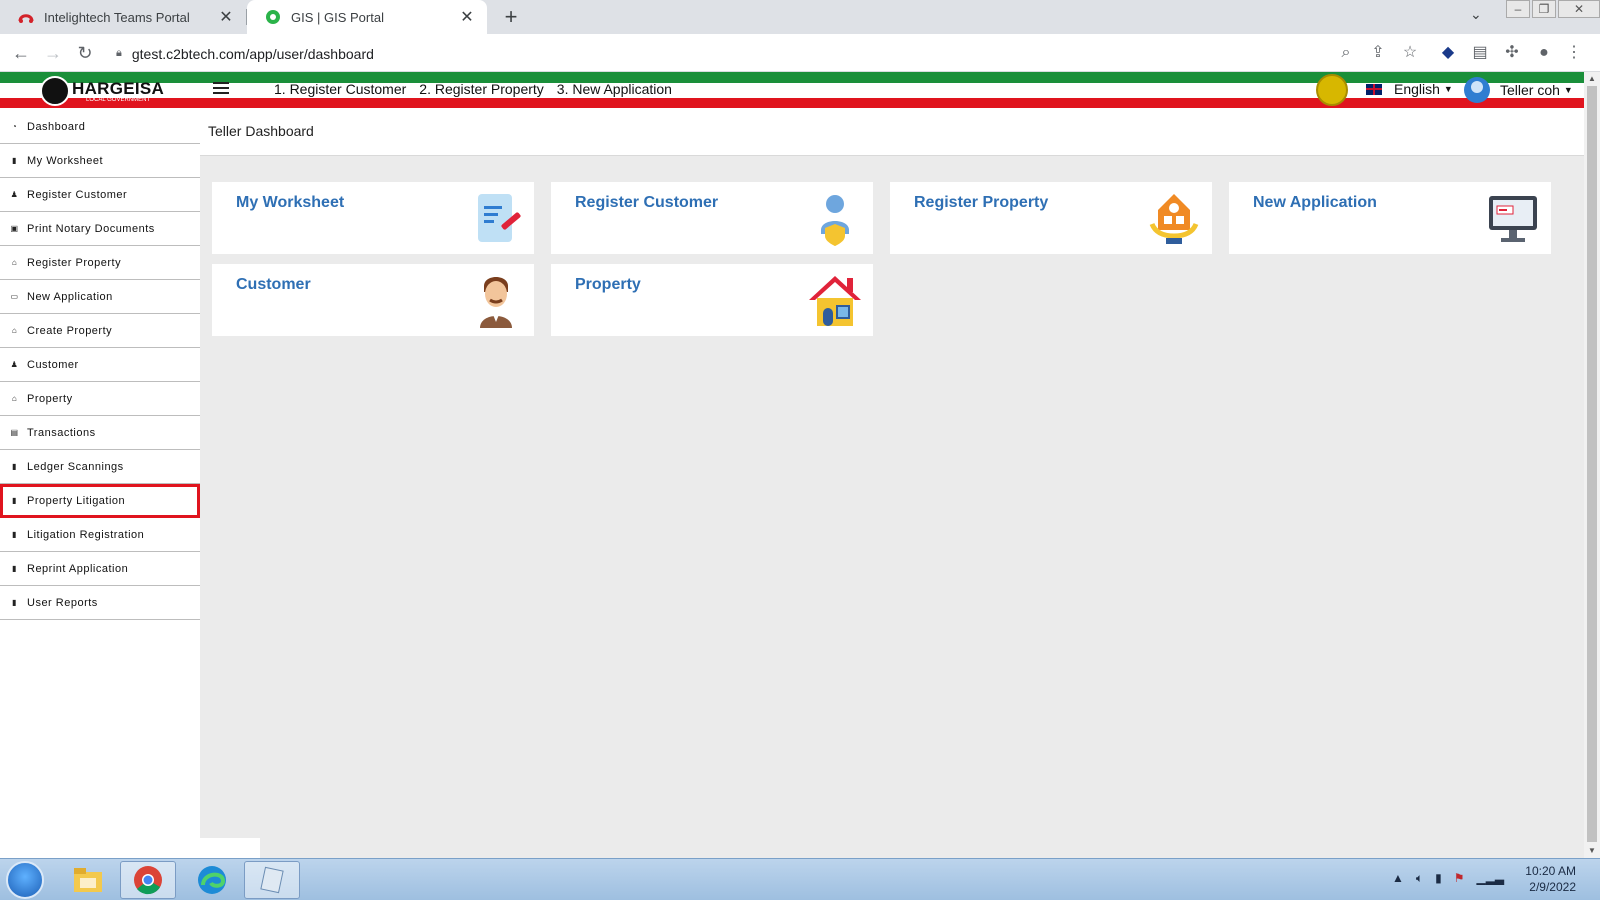  I want to click on sidebar-item-label: Customer, so click(53, 364).